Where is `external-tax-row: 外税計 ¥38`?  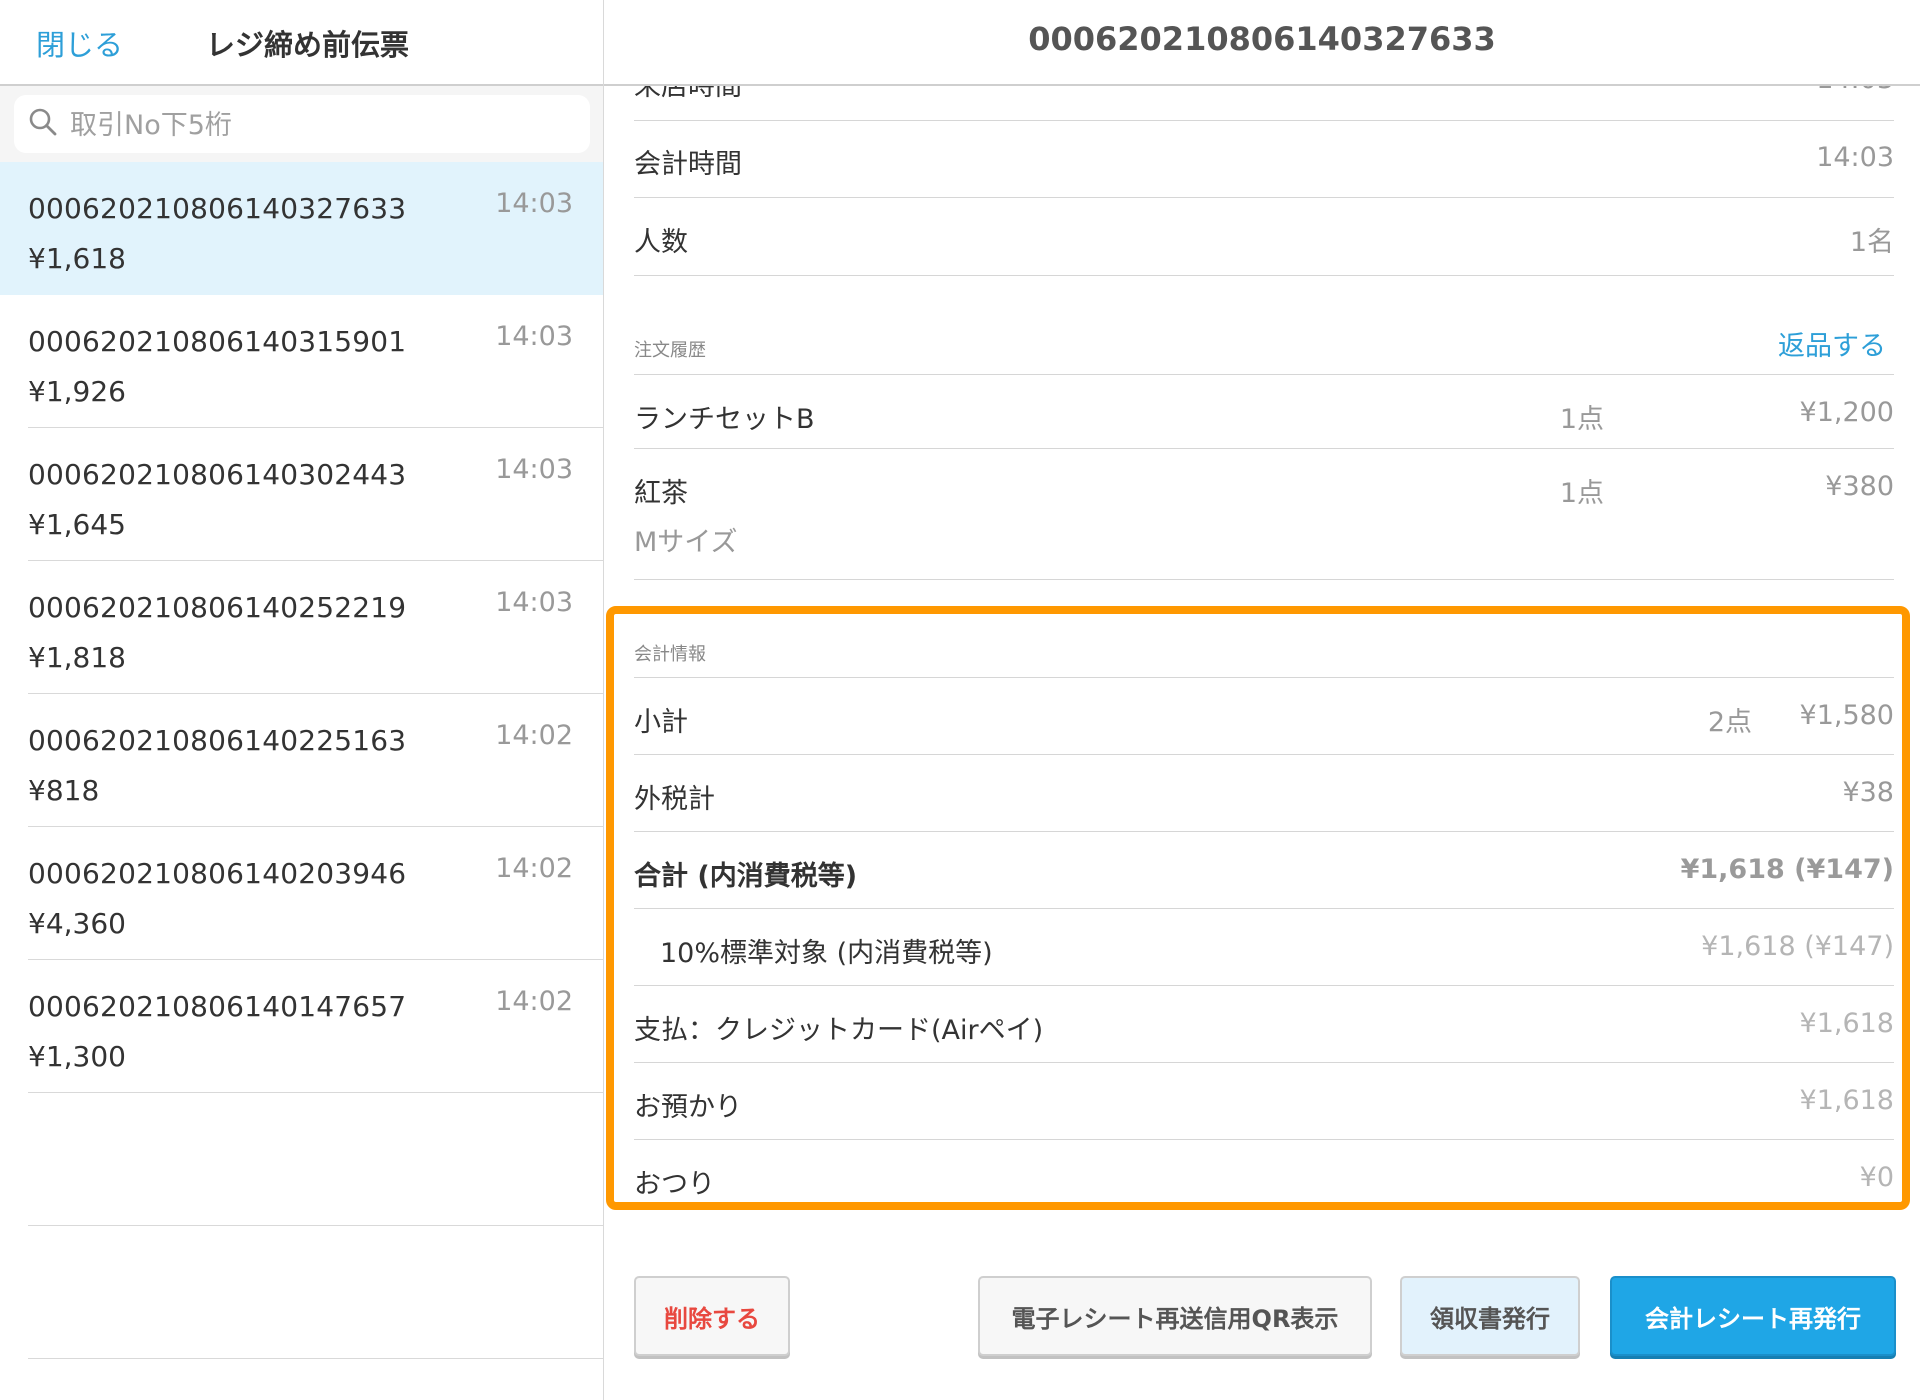 external-tax-row: 外税計 ¥38 is located at coordinates (1264, 793).